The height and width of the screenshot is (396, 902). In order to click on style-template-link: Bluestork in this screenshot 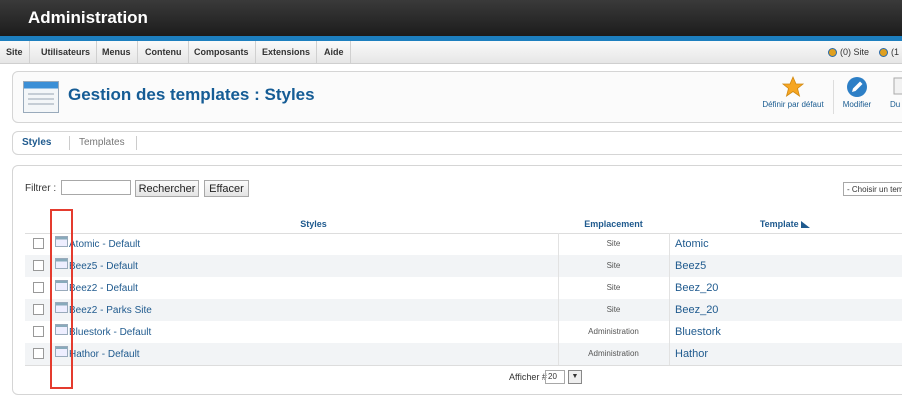, I will do `click(698, 332)`.